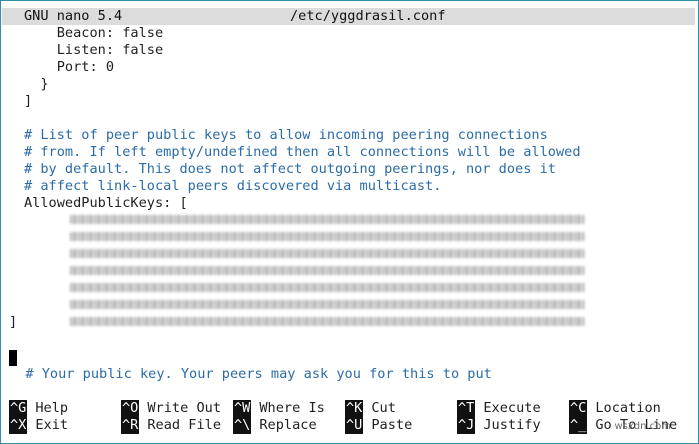  Describe the element at coordinates (354, 425) in the screenshot. I see `key-hint: ^U` at that location.